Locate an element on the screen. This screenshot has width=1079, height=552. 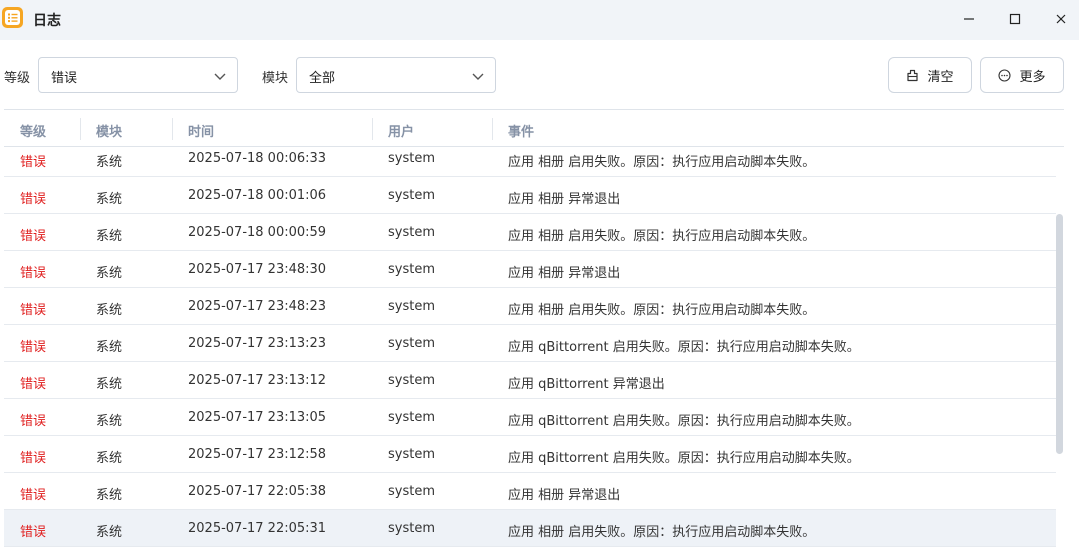
row-time: 2025-07-17 22:05:38 is located at coordinates (257, 491).